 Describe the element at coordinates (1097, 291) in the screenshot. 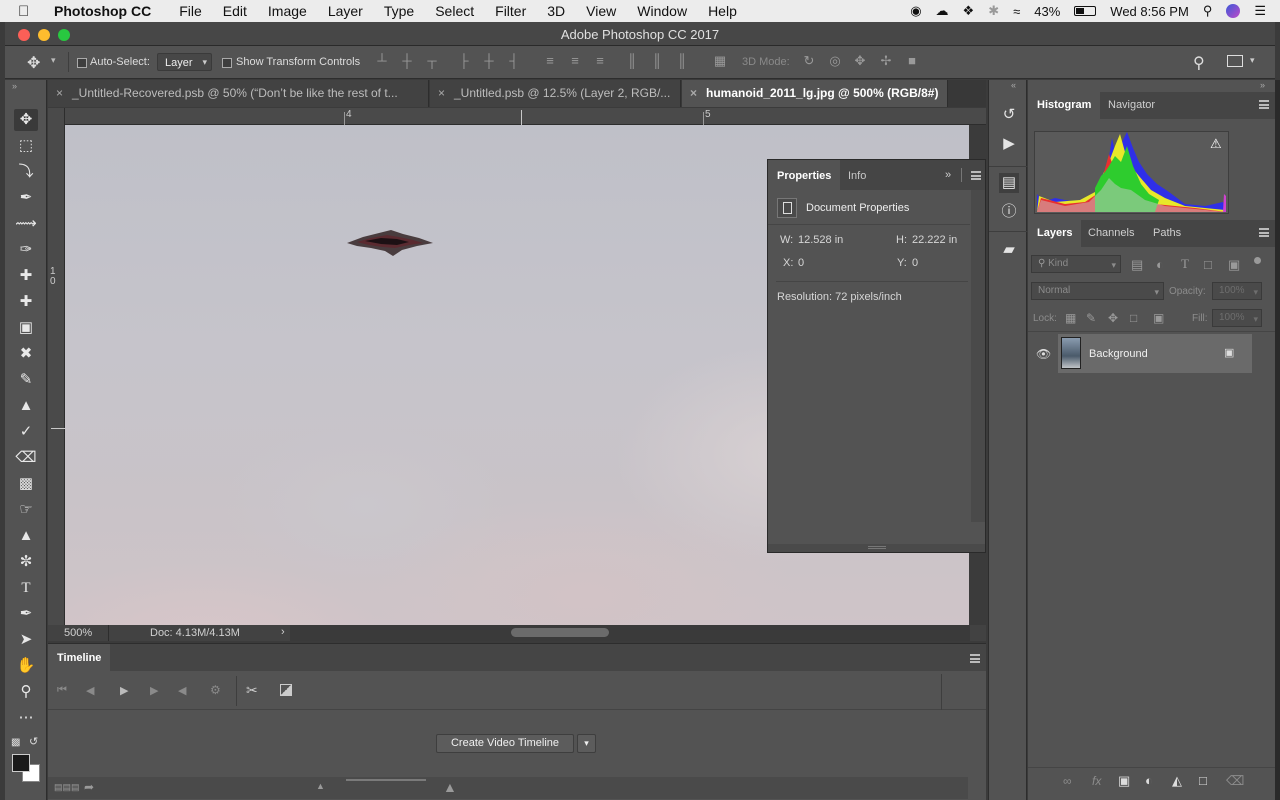

I see `blend-mode-dropdown: Normal ▾` at that location.